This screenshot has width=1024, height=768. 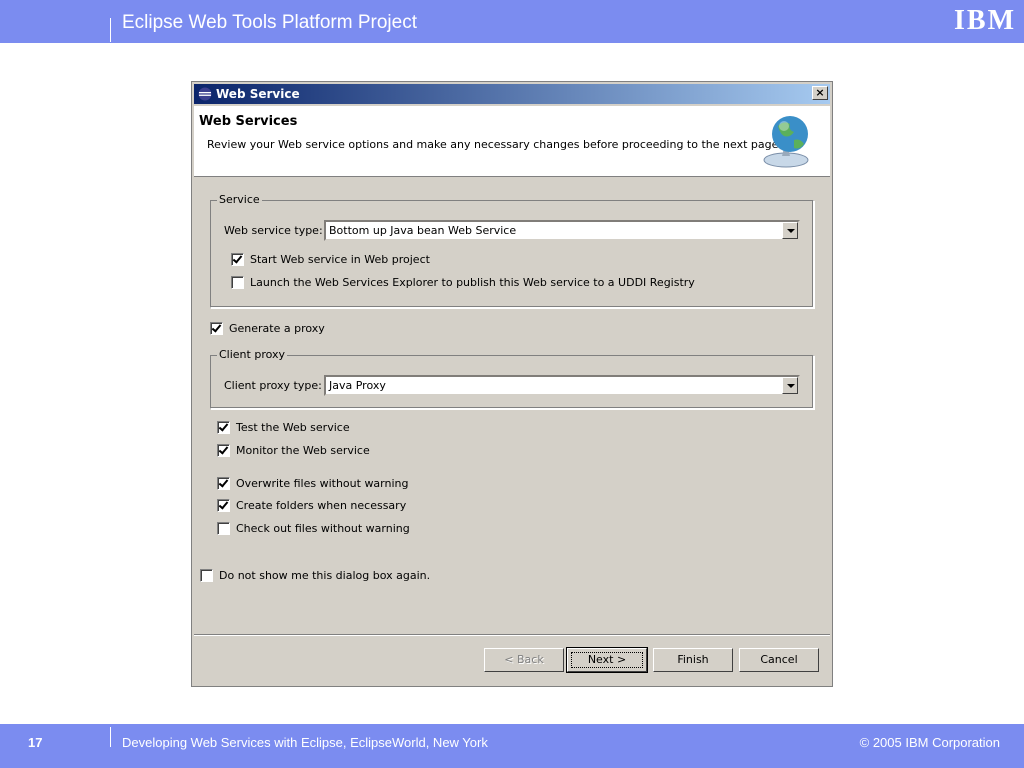 I want to click on create-folders-option: Create folders when necessary, so click(x=327, y=506).